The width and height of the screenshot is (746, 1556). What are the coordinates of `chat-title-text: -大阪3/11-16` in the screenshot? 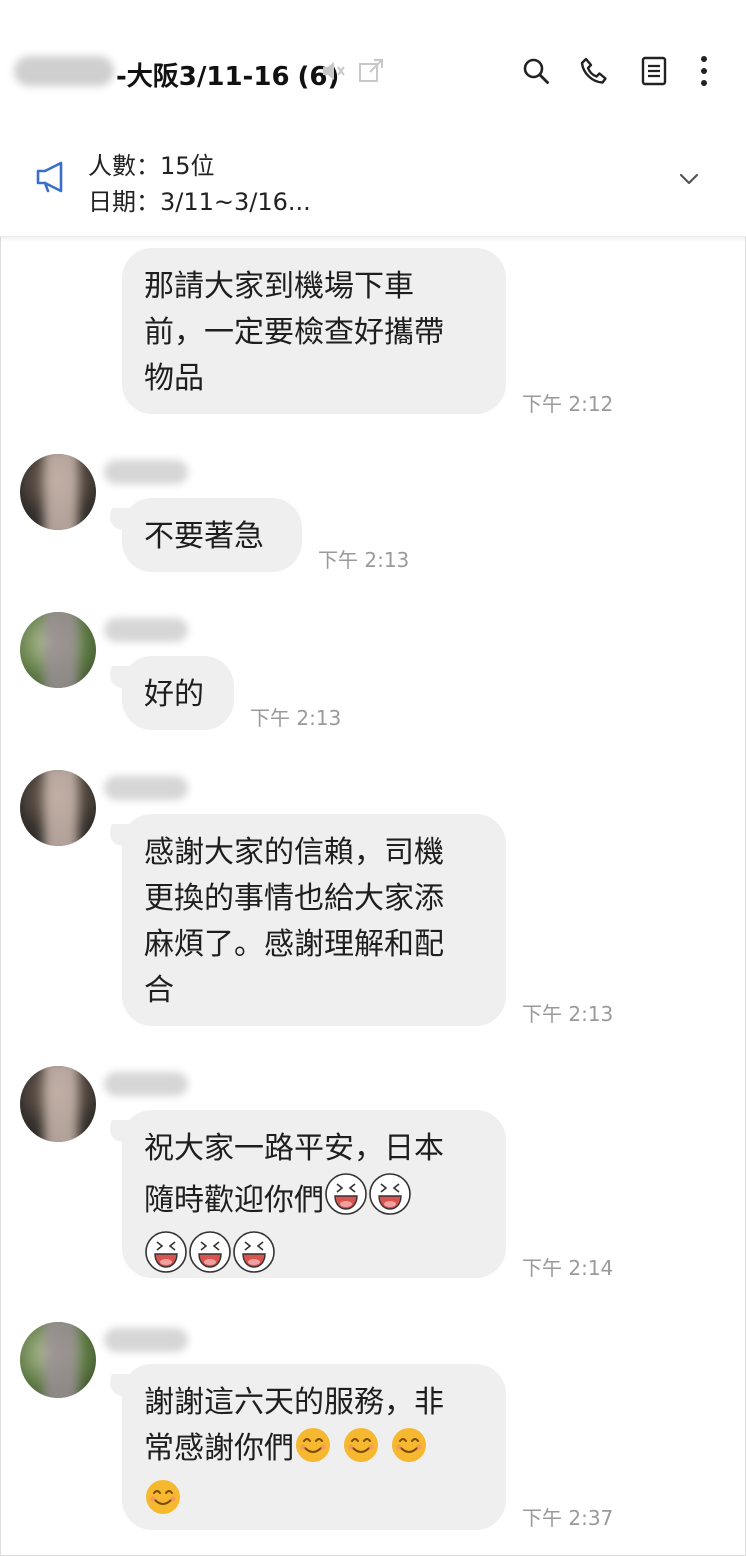 It's located at (203, 77).